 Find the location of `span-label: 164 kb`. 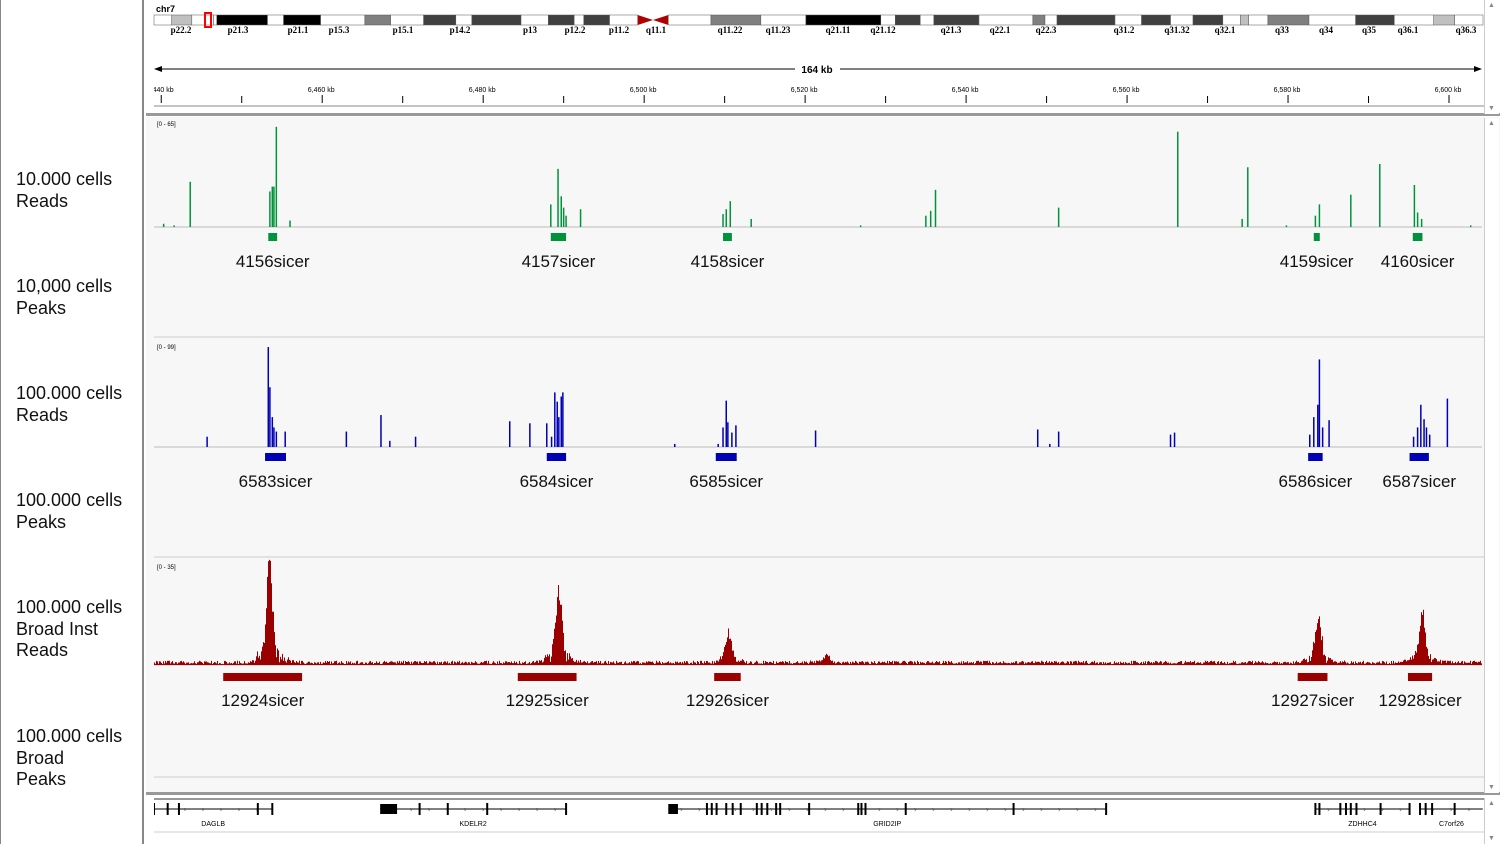

span-label: 164 kb is located at coordinates (816, 70).